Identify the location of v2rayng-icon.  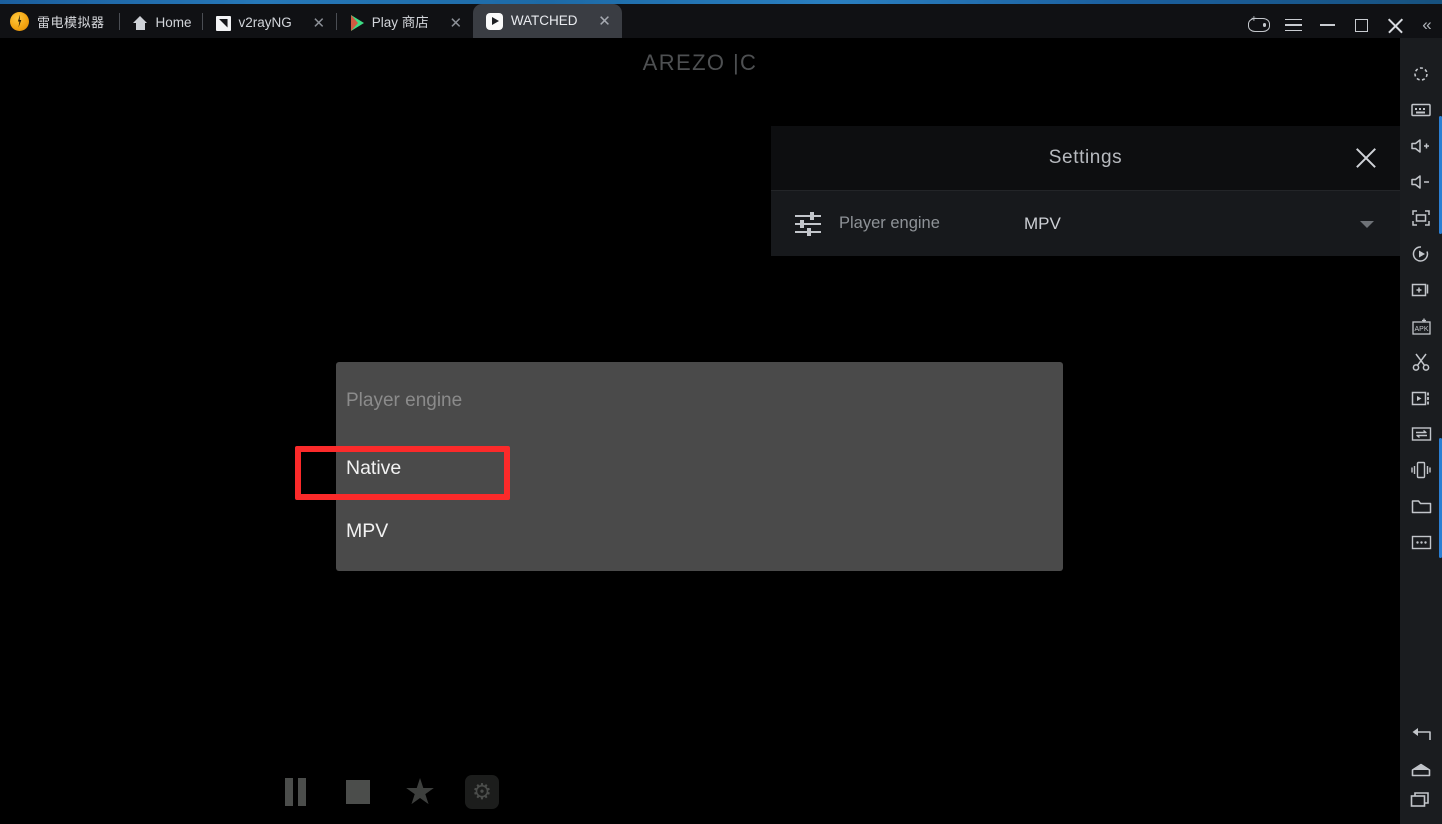
(223, 23).